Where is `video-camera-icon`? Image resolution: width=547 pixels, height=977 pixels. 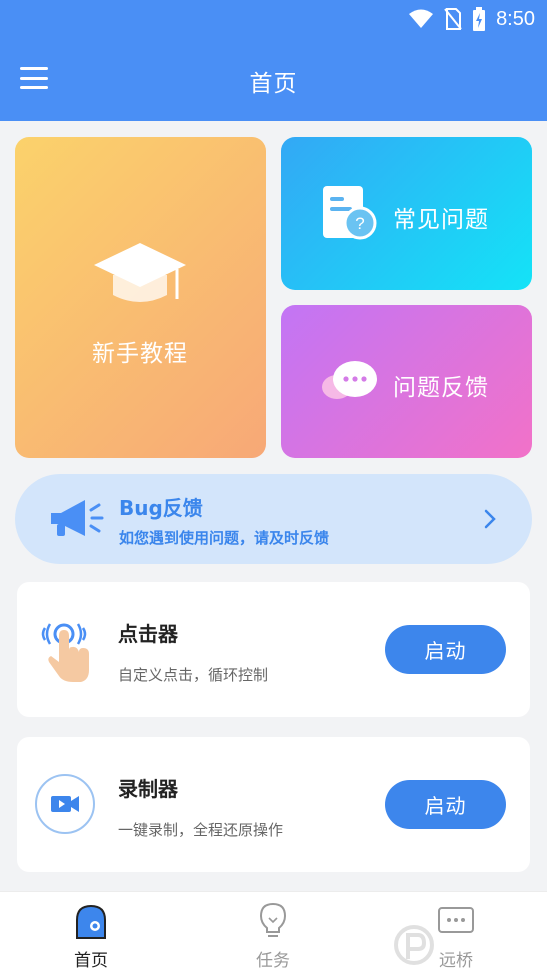
video-camera-icon is located at coordinates (65, 806).